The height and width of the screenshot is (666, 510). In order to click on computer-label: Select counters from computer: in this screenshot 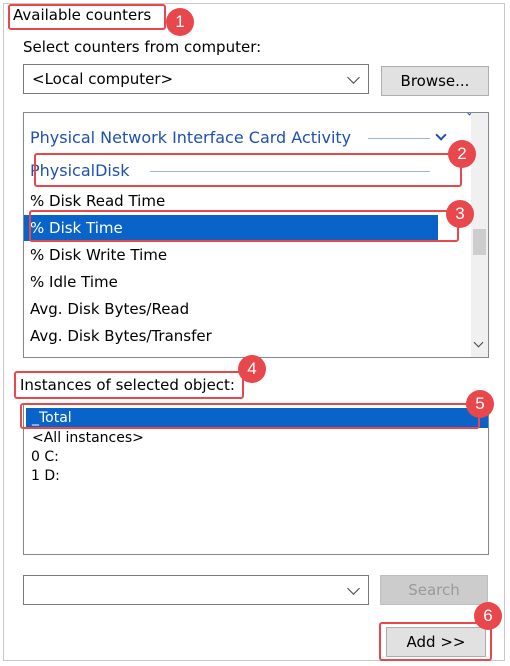, I will do `click(142, 47)`.